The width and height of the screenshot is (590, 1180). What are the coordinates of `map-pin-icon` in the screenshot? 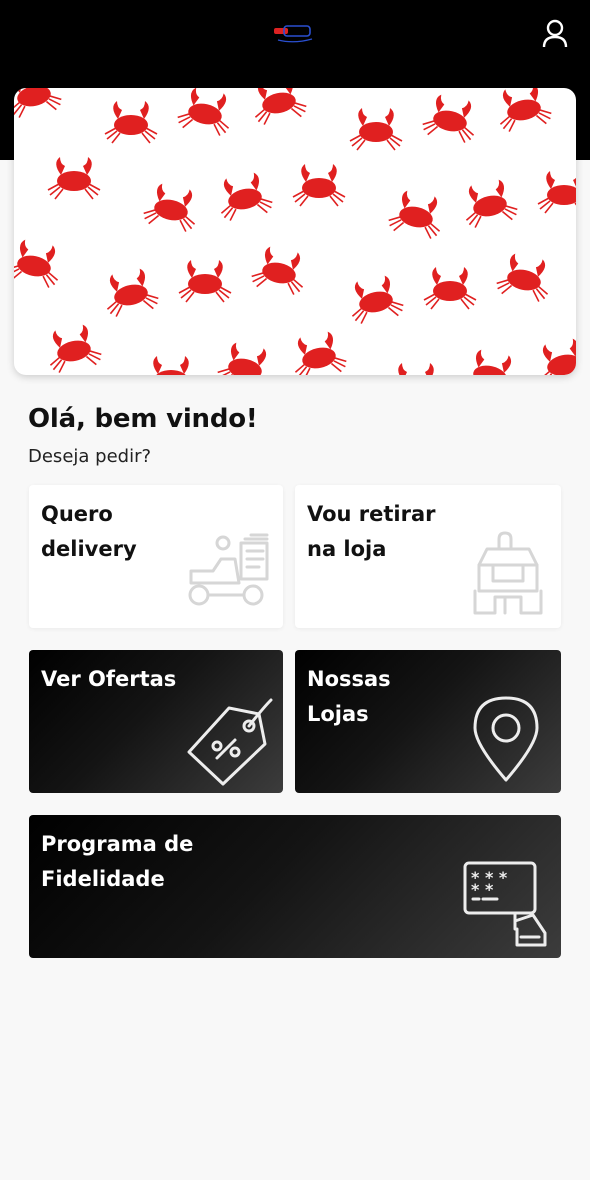 It's located at (506, 739).